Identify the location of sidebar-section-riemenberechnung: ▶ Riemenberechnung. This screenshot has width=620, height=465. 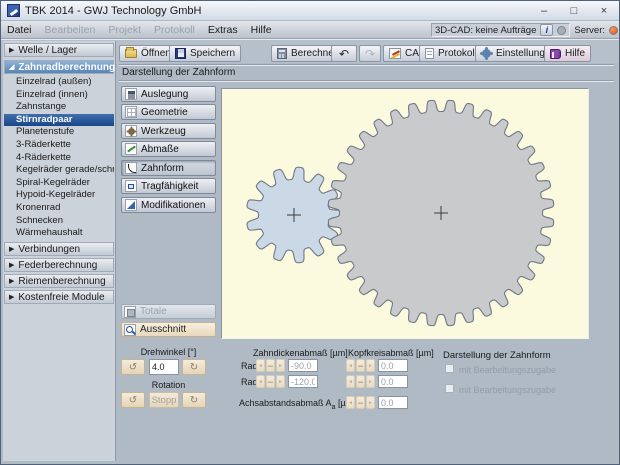
(59, 281).